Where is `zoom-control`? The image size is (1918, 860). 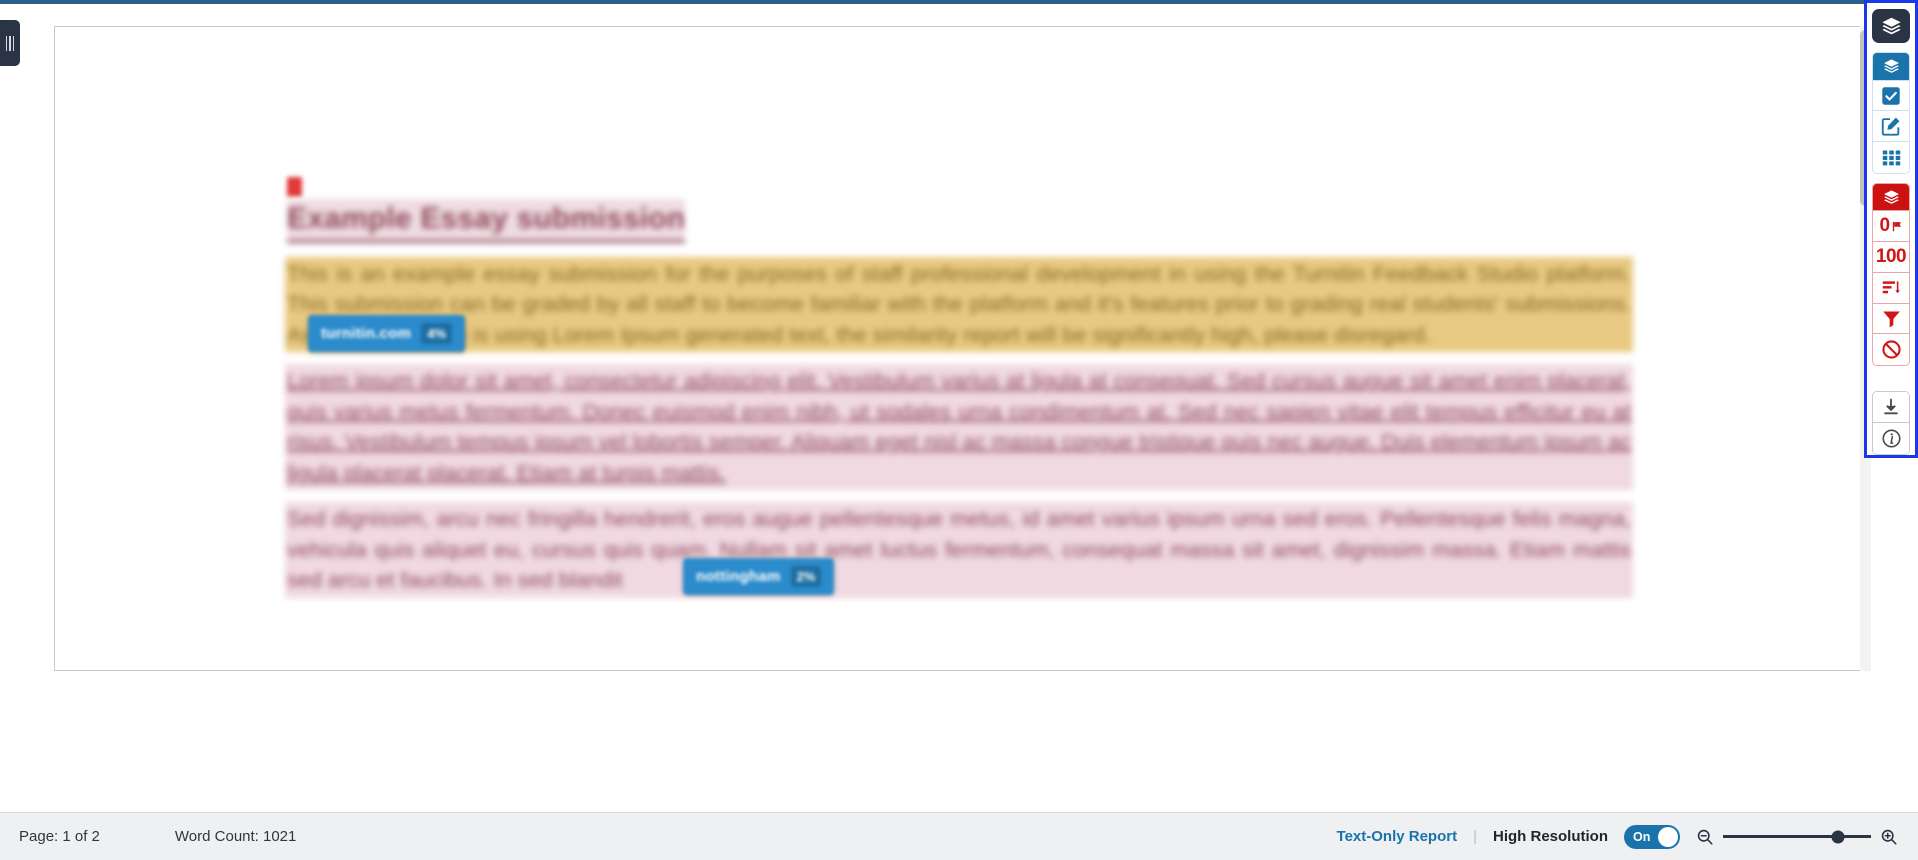
zoom-control is located at coordinates (1797, 837).